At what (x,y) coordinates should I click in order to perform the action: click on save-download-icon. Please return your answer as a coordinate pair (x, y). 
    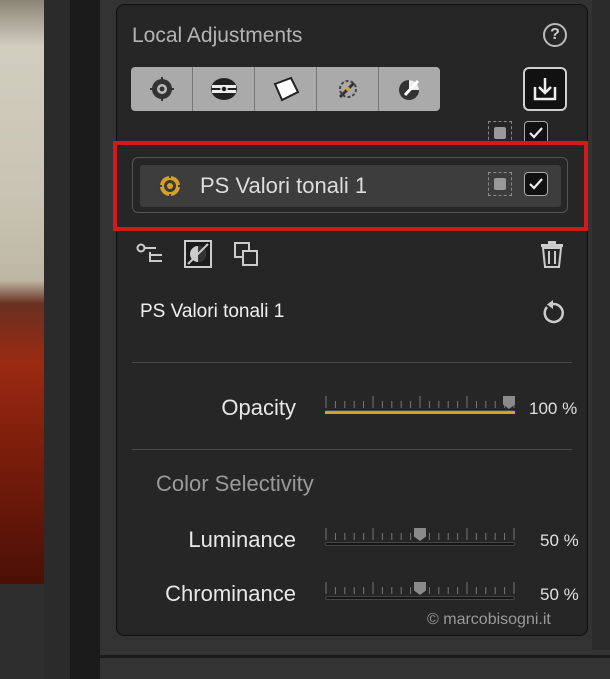
    Looking at the image, I should click on (545, 89).